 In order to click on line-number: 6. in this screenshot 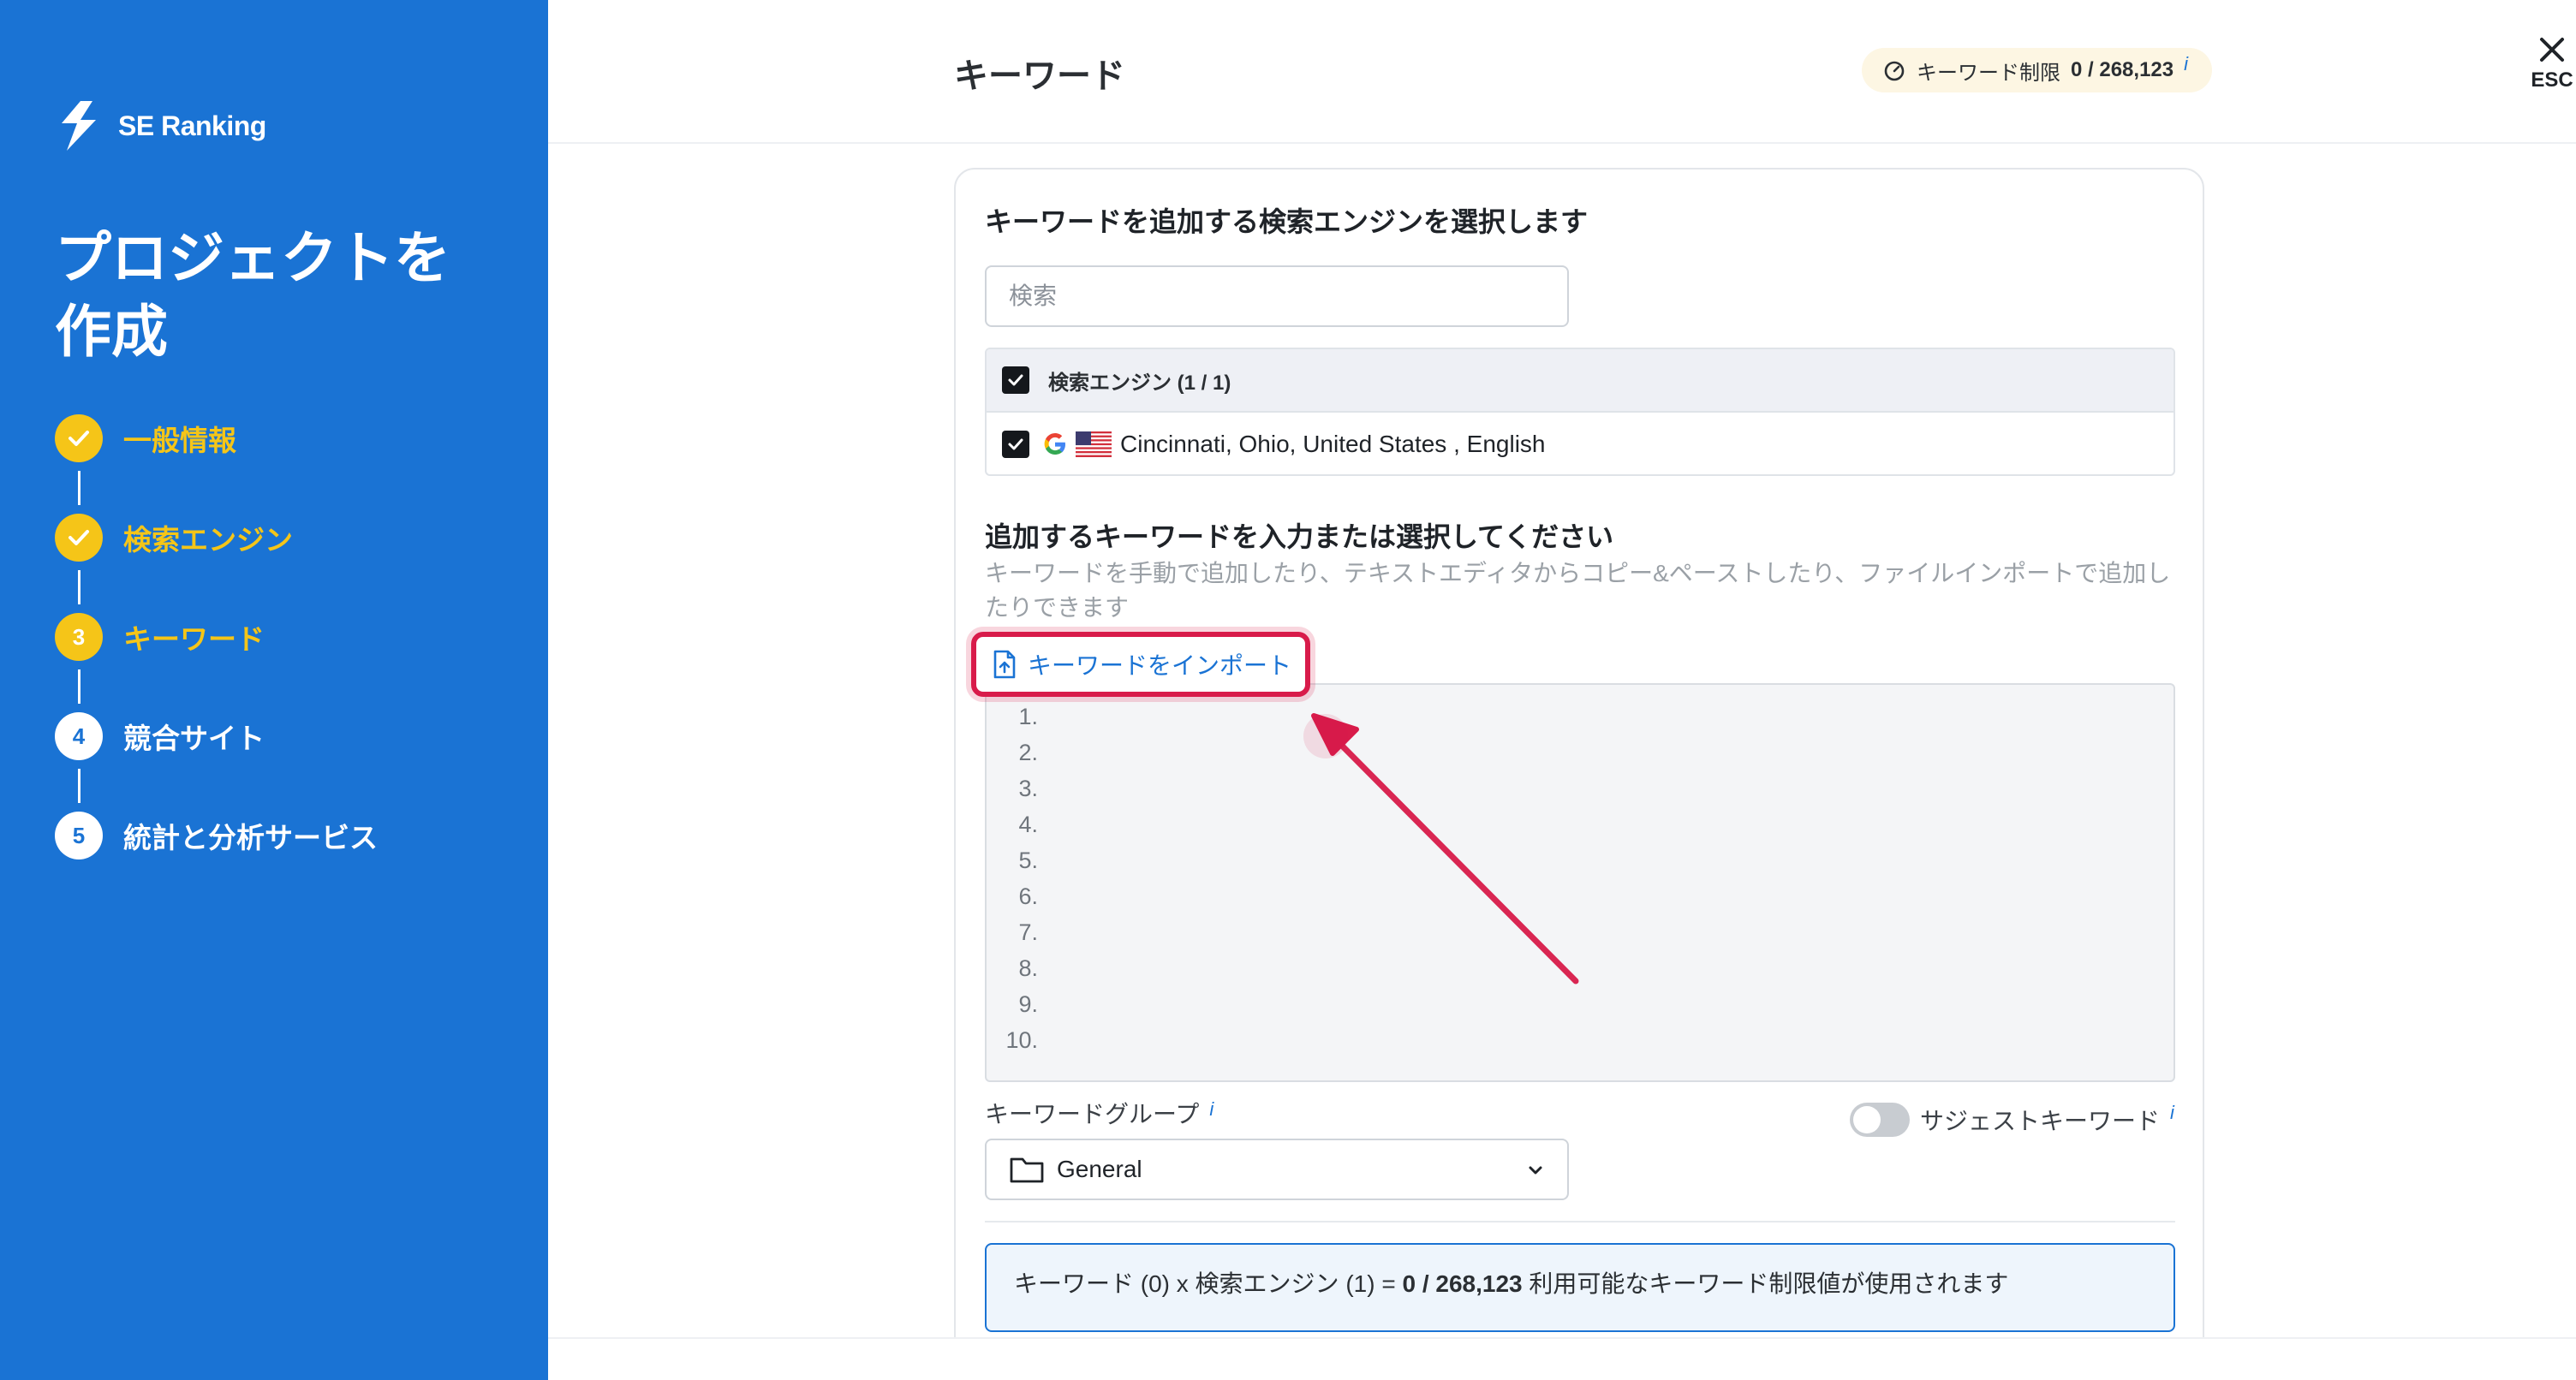, I will do `click(1028, 896)`.